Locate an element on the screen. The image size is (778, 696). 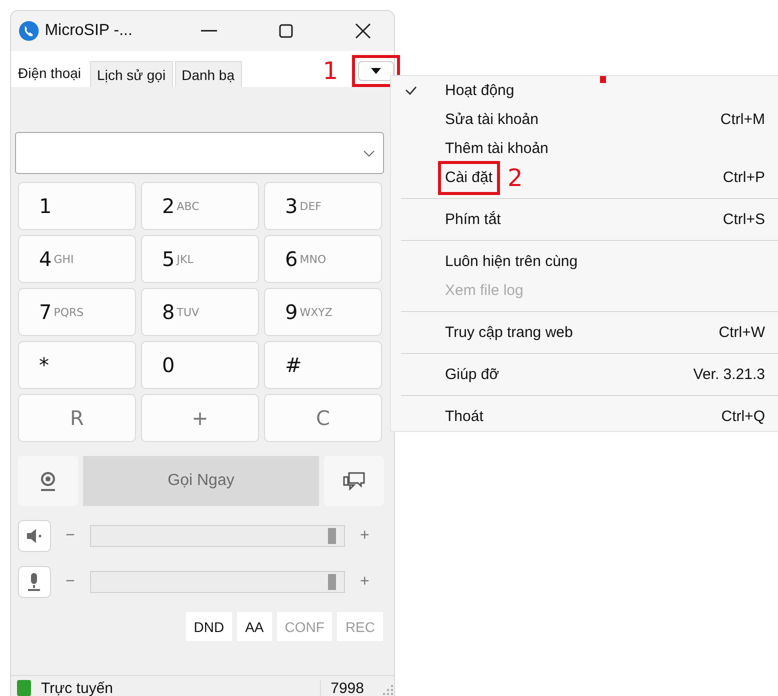
toggle-button: AA is located at coordinates (254, 626).